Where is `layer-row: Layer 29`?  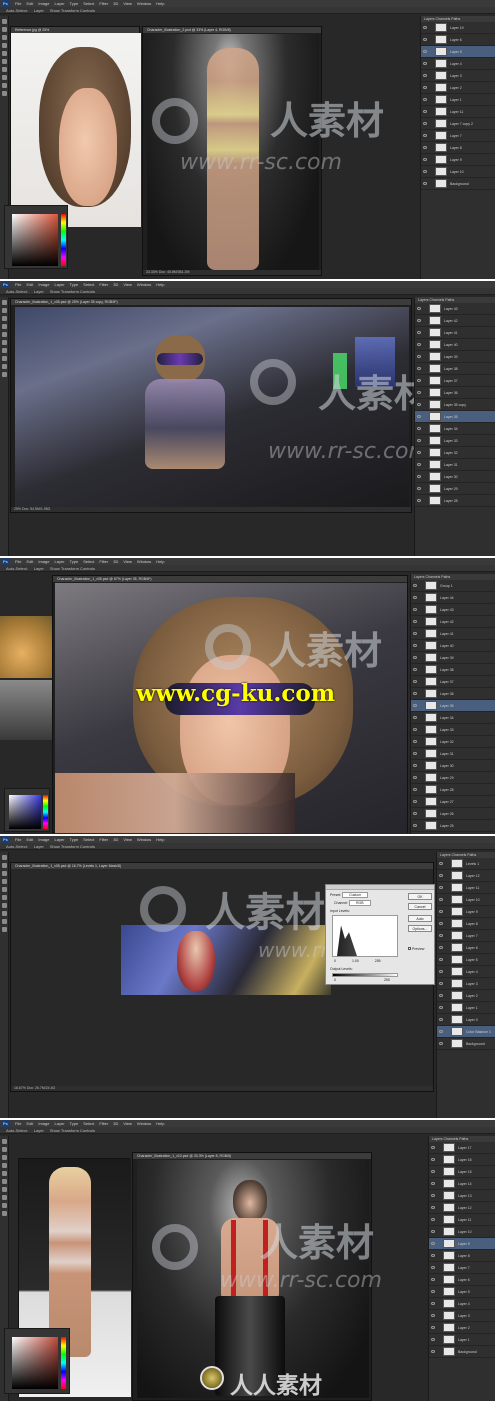
layer-row: Layer 29 is located at coordinates (453, 778).